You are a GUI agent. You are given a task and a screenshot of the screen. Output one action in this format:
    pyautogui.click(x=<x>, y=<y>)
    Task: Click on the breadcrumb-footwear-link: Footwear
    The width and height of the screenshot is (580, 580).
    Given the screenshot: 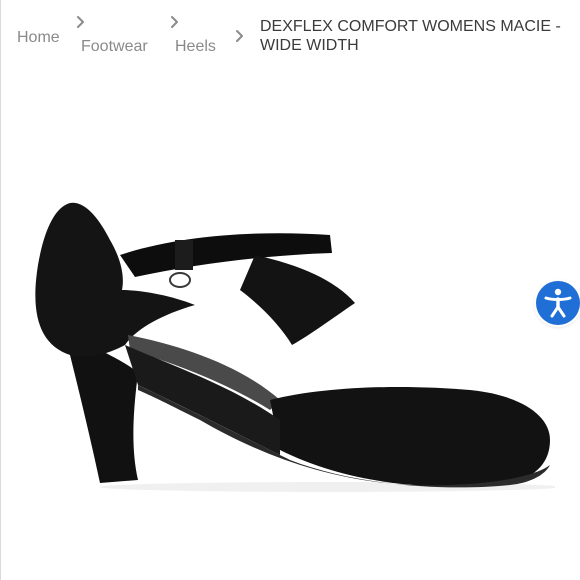 What is the action you would take?
    pyautogui.click(x=114, y=47)
    